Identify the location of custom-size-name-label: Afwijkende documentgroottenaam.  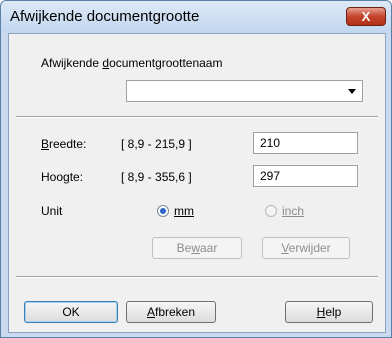
(131, 63).